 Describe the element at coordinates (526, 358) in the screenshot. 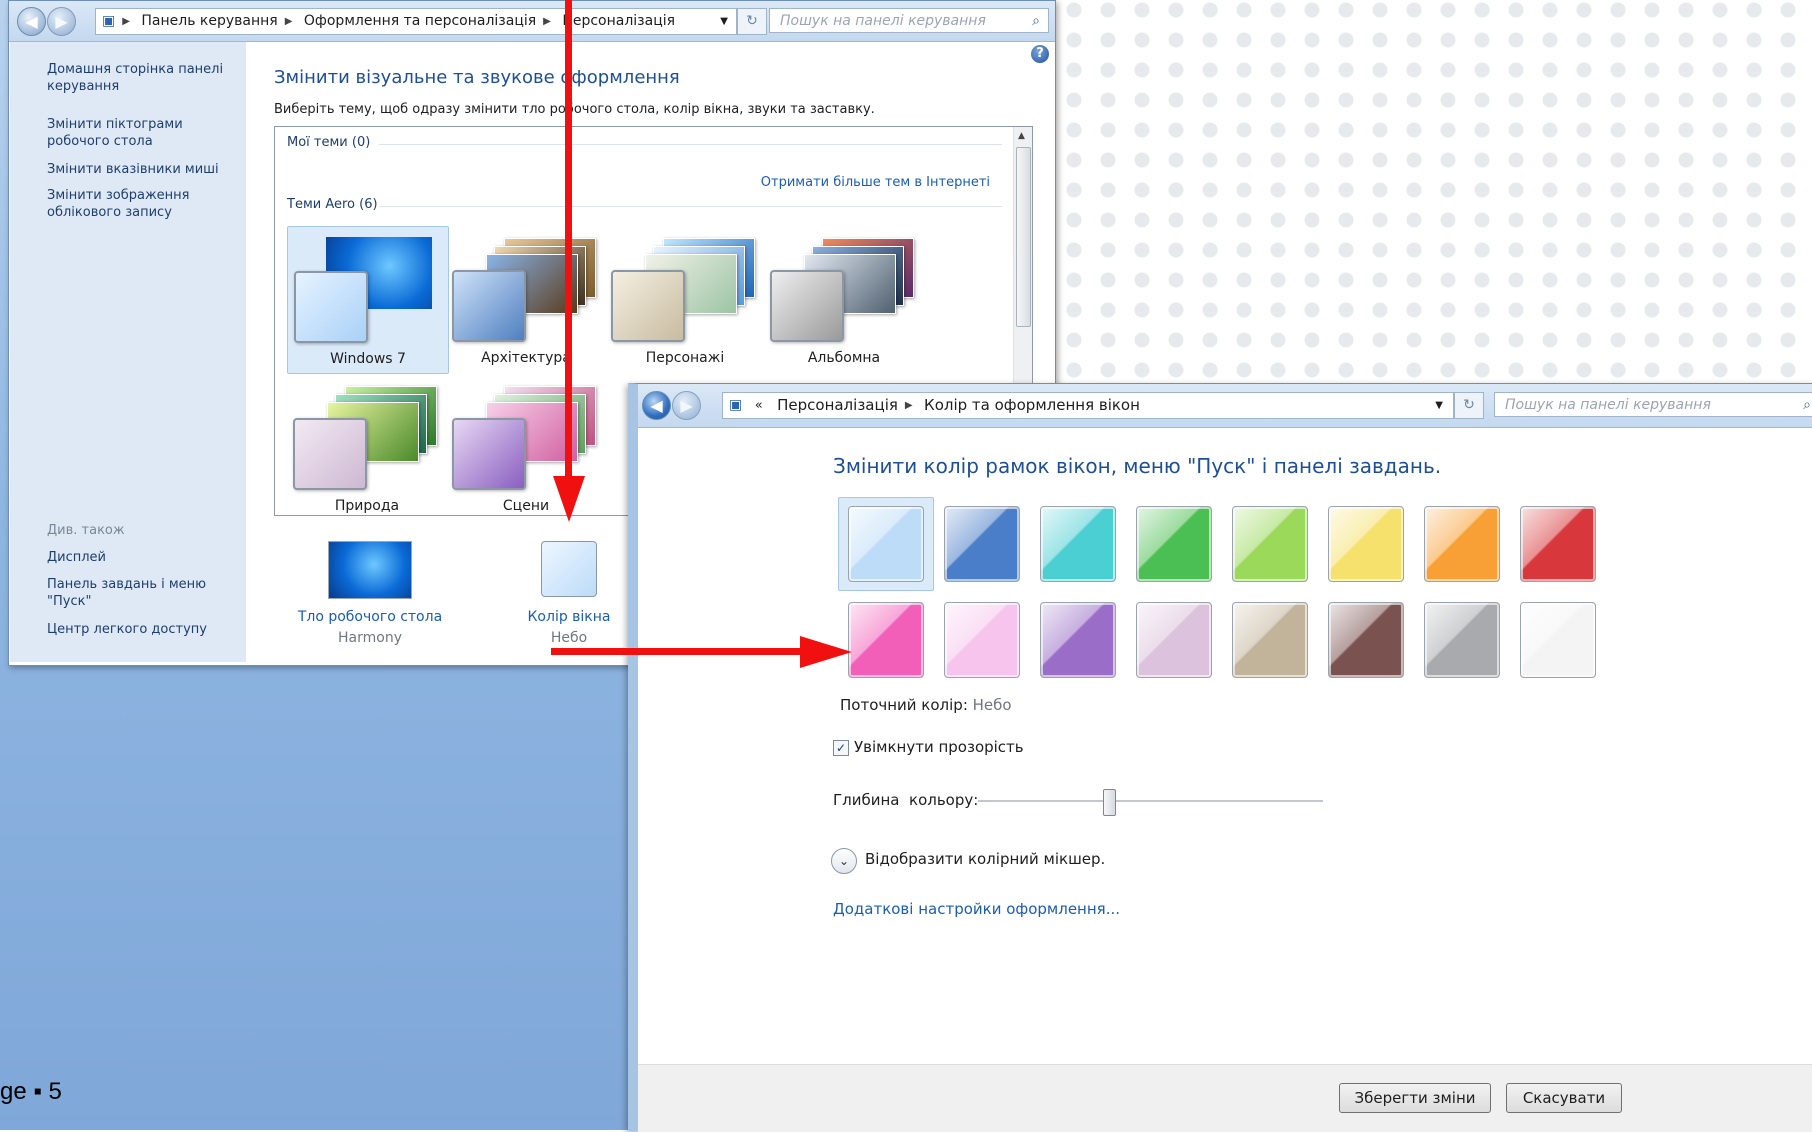

I see `theme-label: Архітектура` at that location.